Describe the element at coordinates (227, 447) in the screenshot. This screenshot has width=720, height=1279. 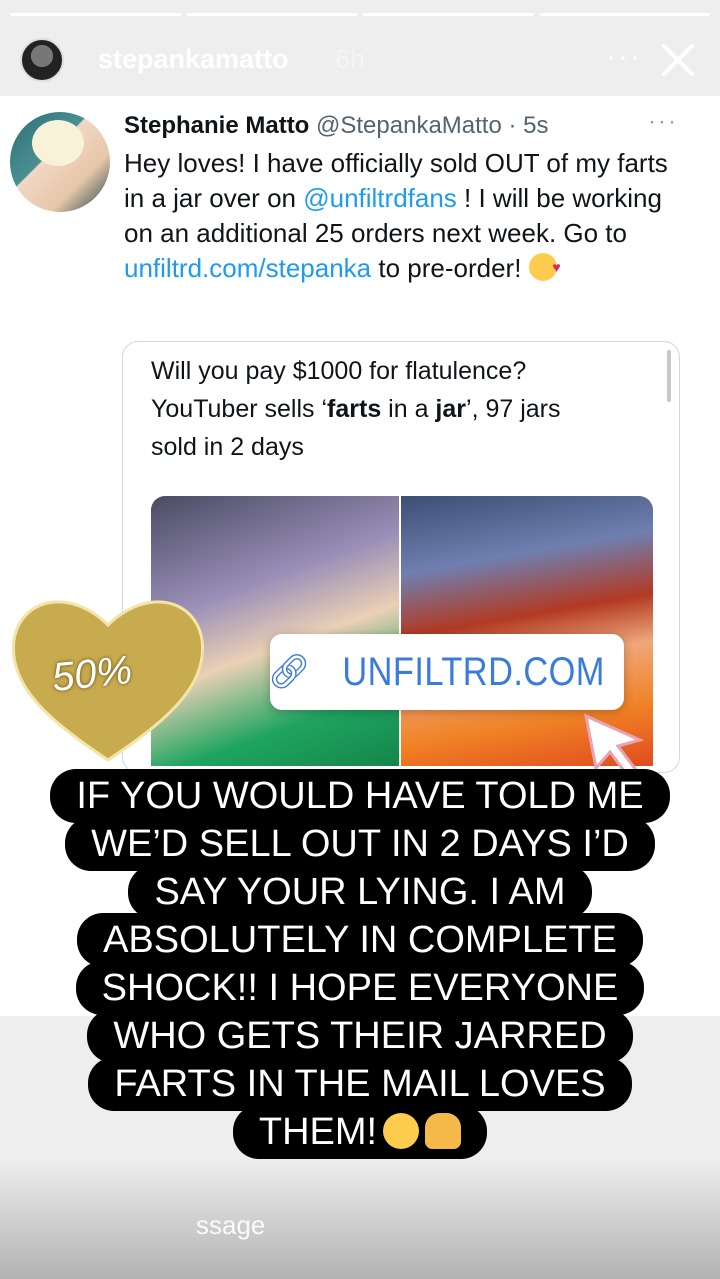
I see `quote-line: sold in 2 days` at that location.